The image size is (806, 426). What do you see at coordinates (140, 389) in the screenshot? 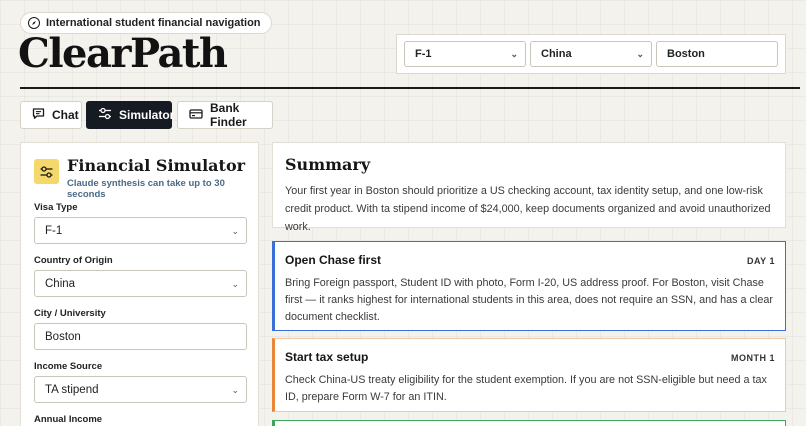
I see `income-source-select: TA stipend ⌄` at bounding box center [140, 389].